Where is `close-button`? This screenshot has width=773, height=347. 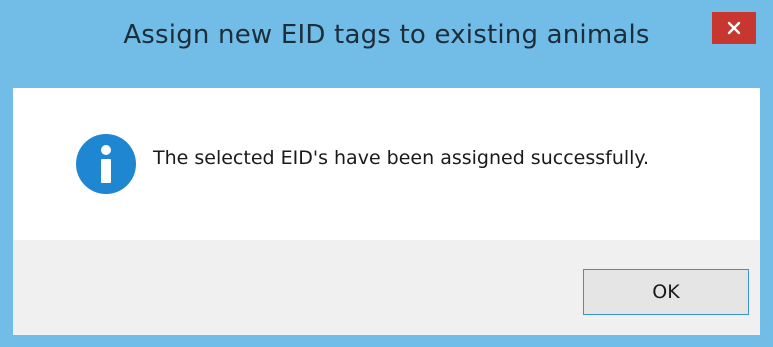 close-button is located at coordinates (734, 28).